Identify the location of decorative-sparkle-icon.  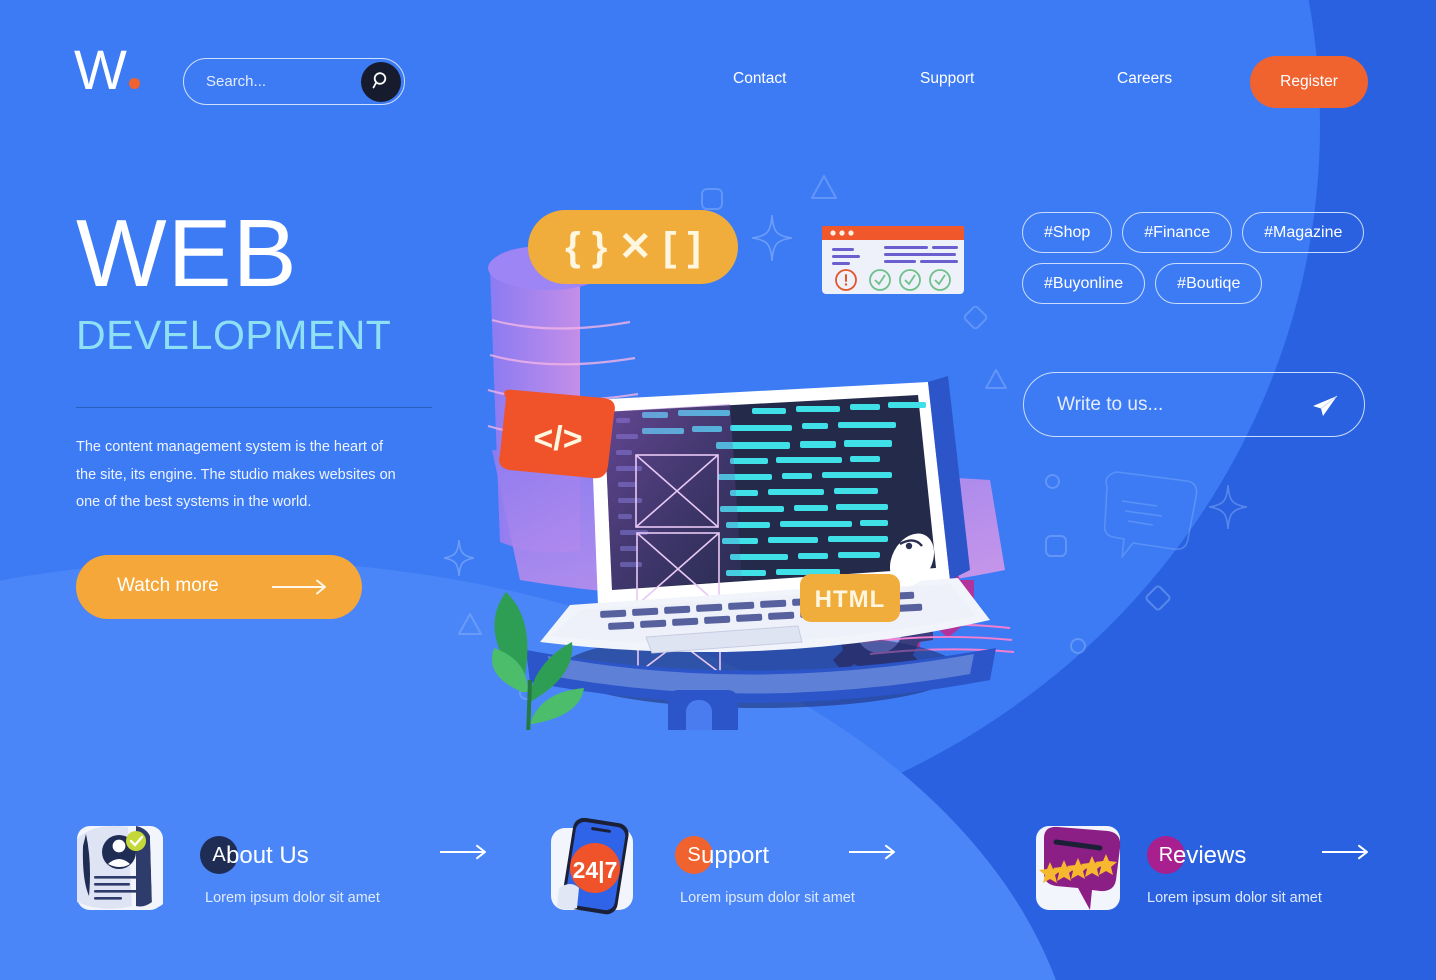
(1228, 507).